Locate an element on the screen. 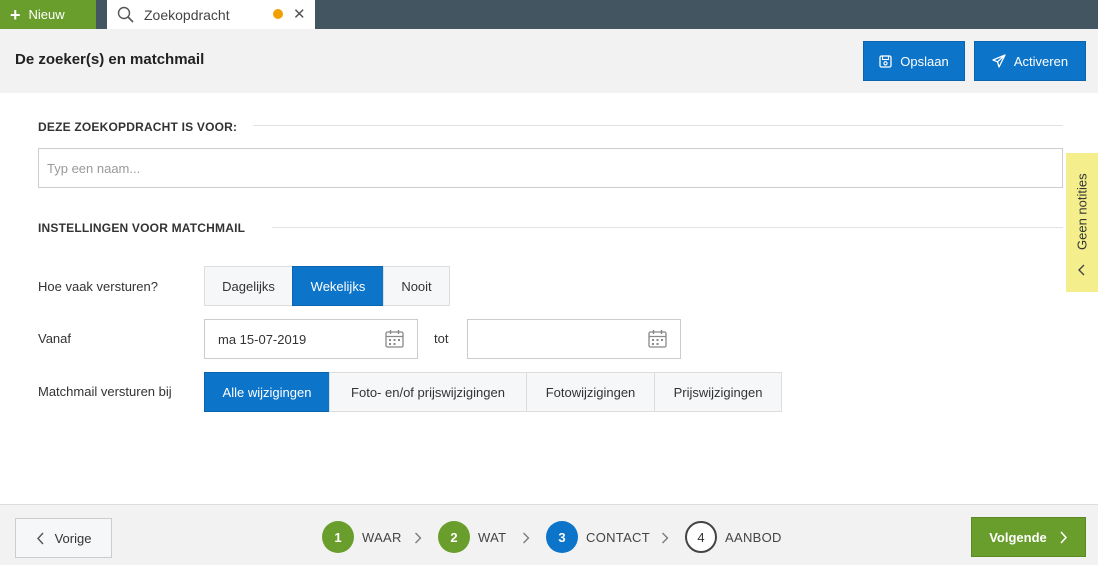 The width and height of the screenshot is (1098, 565). next-button: Volgende is located at coordinates (1028, 537).